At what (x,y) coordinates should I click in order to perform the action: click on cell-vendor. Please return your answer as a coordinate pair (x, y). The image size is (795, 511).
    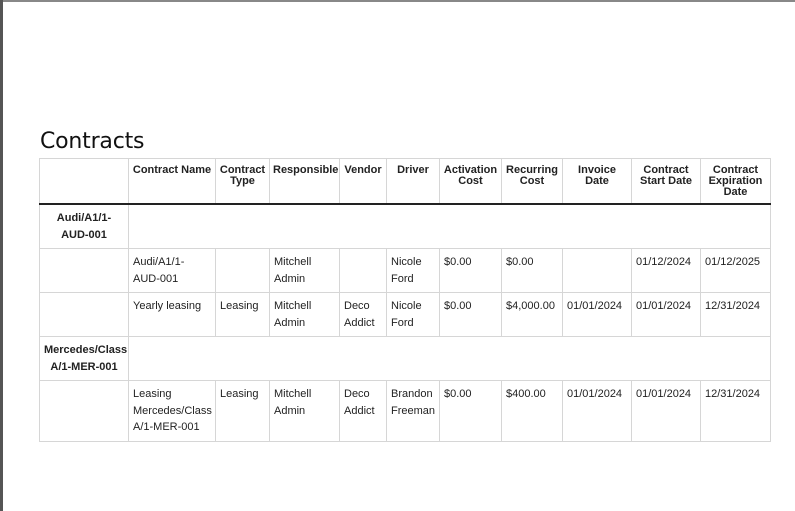
    Looking at the image, I should click on (363, 270).